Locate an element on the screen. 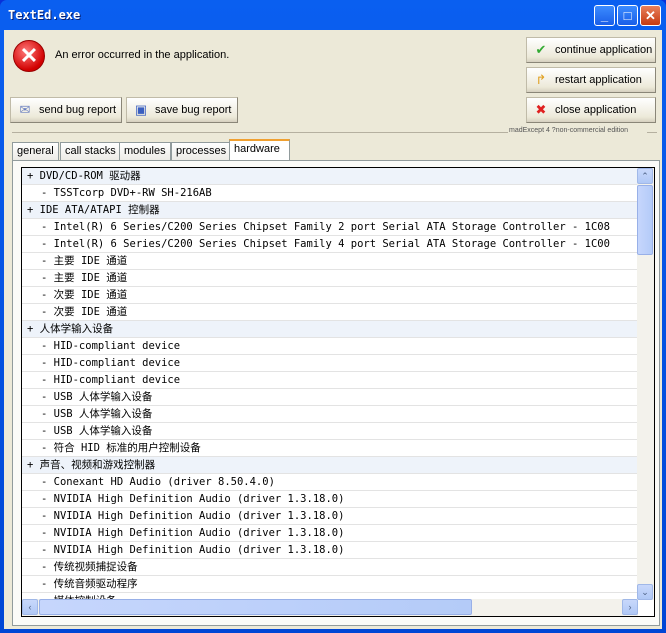 This screenshot has width=666, height=633. maximize-button: □ is located at coordinates (627, 15).